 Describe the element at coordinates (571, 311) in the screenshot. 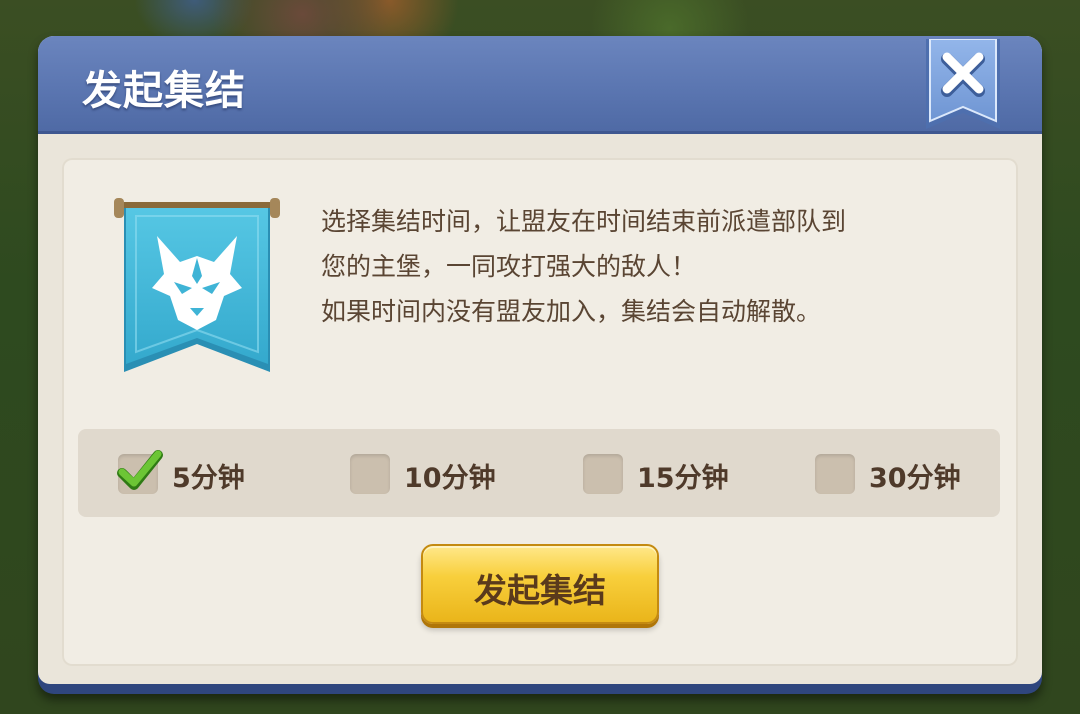

I see `description-line: 如果时间内没有盟友加入，集结会自动解散。` at that location.